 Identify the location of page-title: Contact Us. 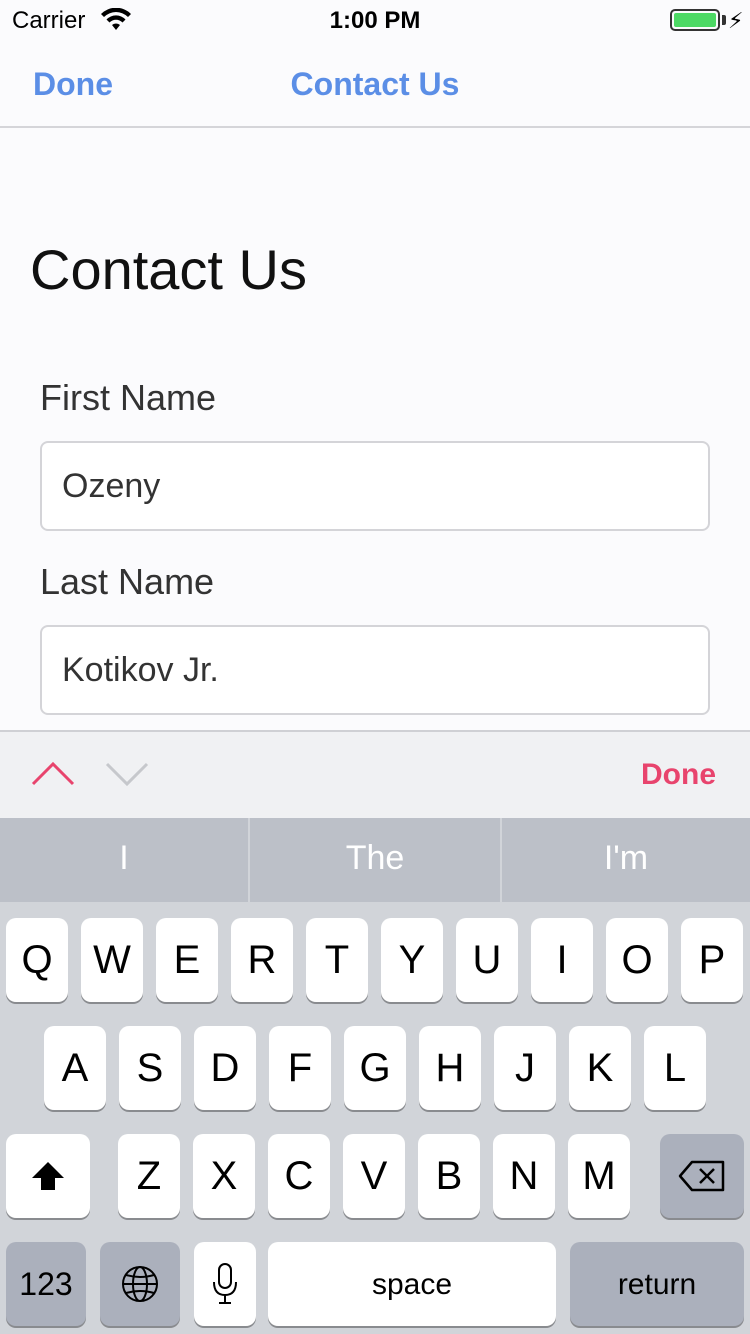
(168, 269).